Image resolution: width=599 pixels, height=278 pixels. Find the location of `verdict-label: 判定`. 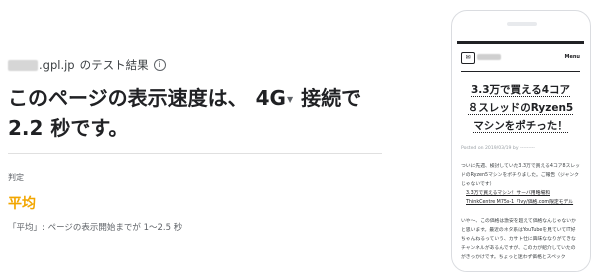

verdict-label: 判定 is located at coordinates (16, 177).